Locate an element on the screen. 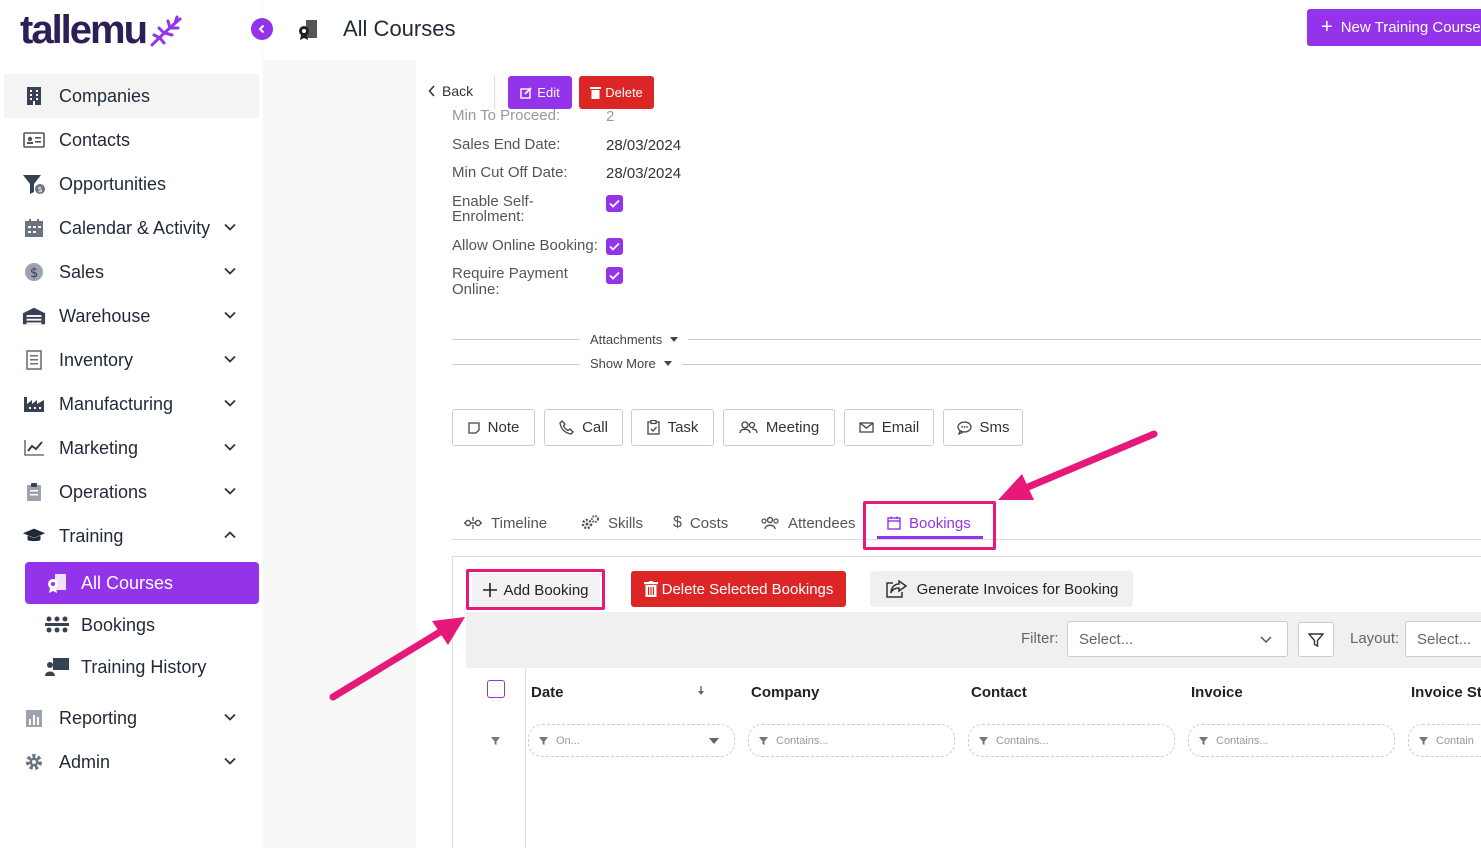  sidebar-item-opportunities: $ Opportunities is located at coordinates (131, 184).